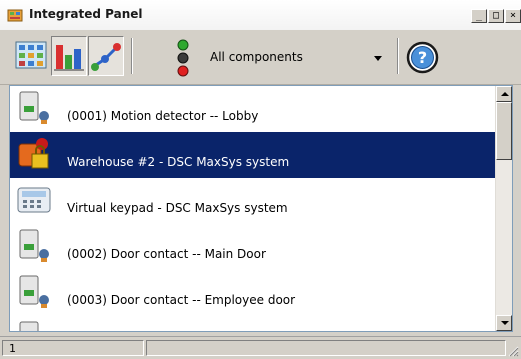 This screenshot has height=359, width=521. I want to click on title-bar: Integrated Panel _ □ ×, so click(260, 15).